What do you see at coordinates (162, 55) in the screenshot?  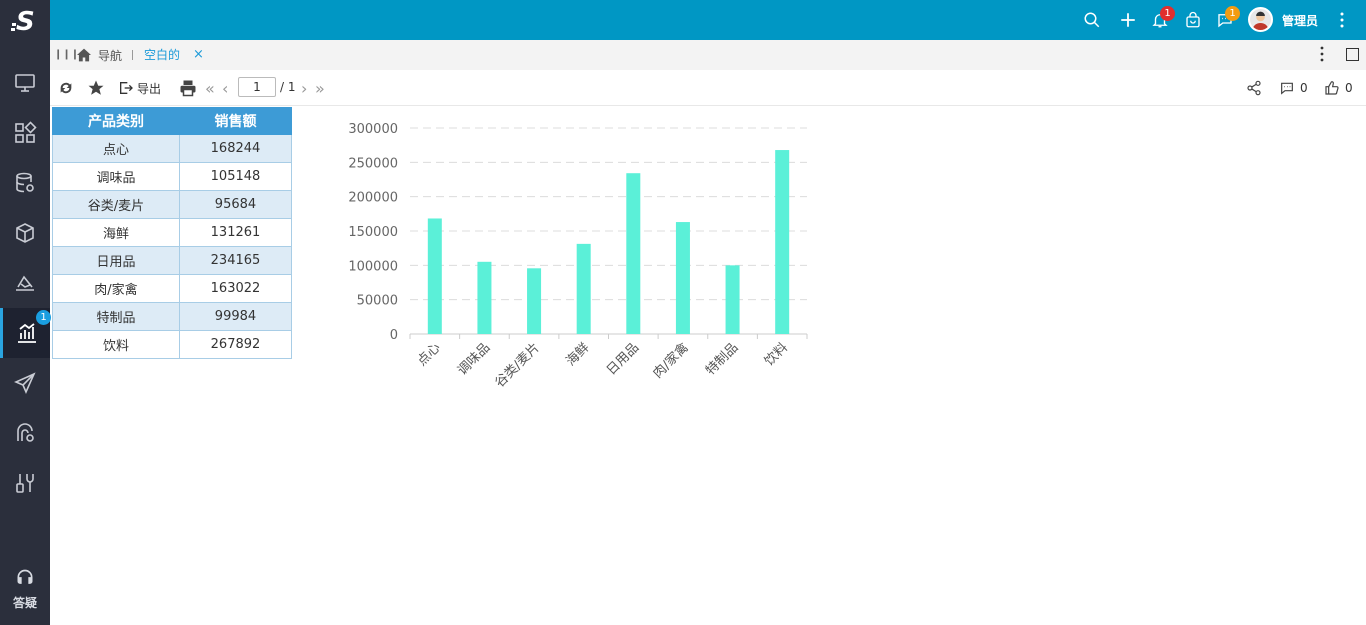 I see `tab-active: 空白的` at bounding box center [162, 55].